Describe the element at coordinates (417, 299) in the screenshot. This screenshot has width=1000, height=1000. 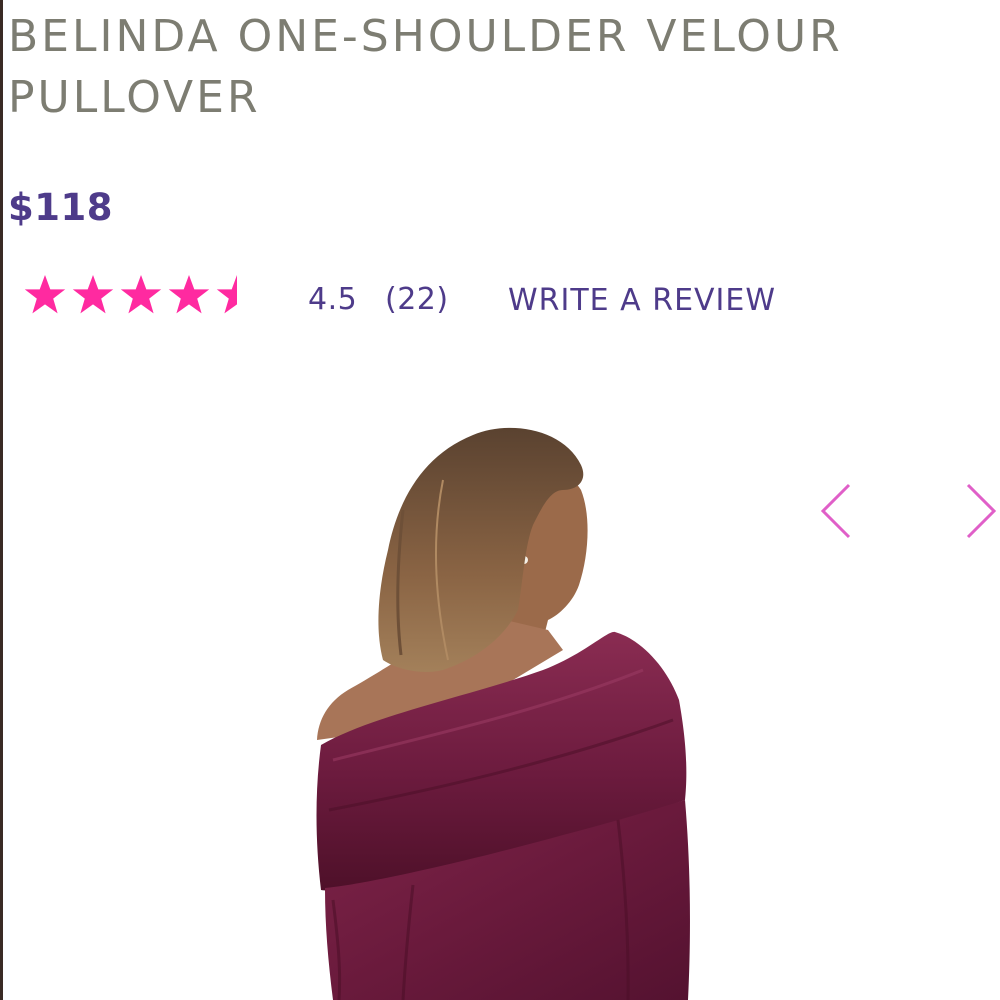
I see `review-count: (22)` at that location.